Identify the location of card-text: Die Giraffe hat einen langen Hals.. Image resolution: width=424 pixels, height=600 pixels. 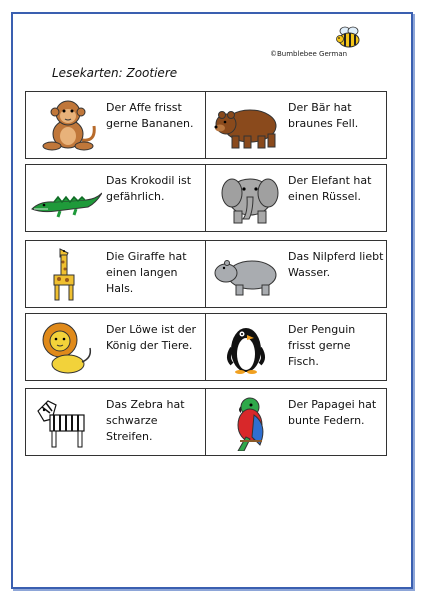
(146, 272).